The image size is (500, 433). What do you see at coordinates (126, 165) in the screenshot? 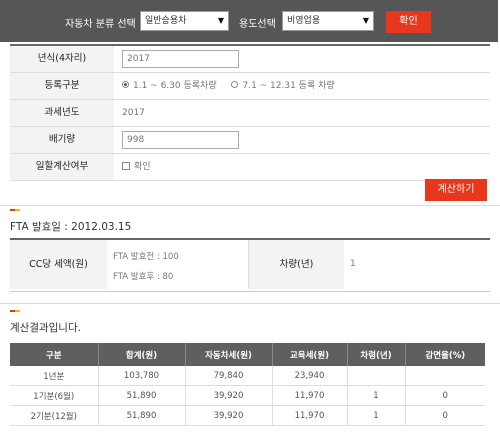
I see `checkbox-icon` at bounding box center [126, 165].